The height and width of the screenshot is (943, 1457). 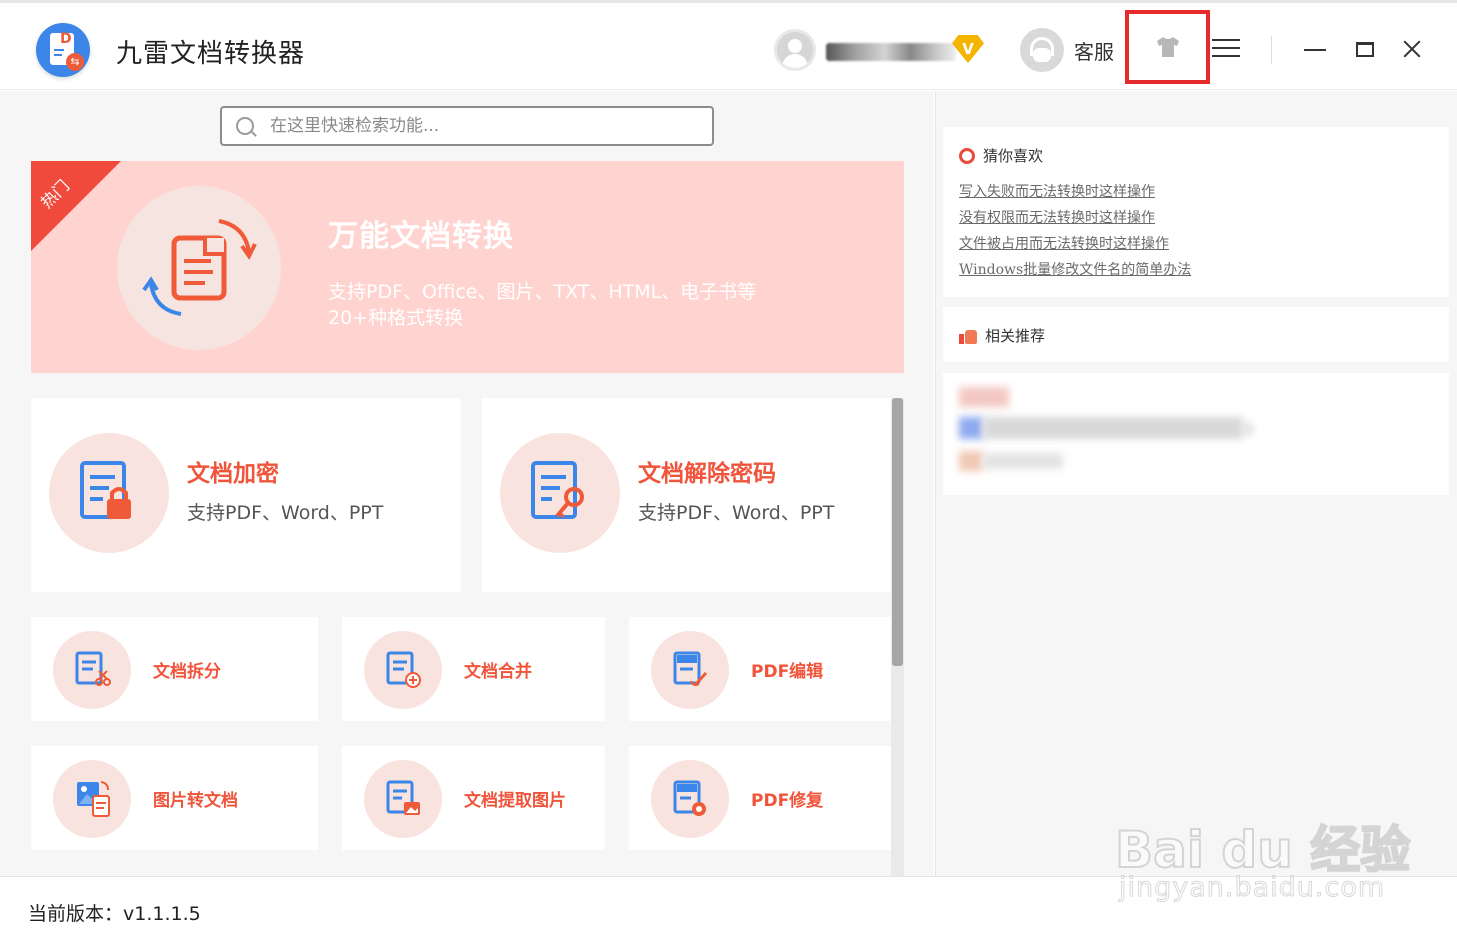 I want to click on guess-link: 写入失败而无法转换时这样操作, so click(x=1075, y=192).